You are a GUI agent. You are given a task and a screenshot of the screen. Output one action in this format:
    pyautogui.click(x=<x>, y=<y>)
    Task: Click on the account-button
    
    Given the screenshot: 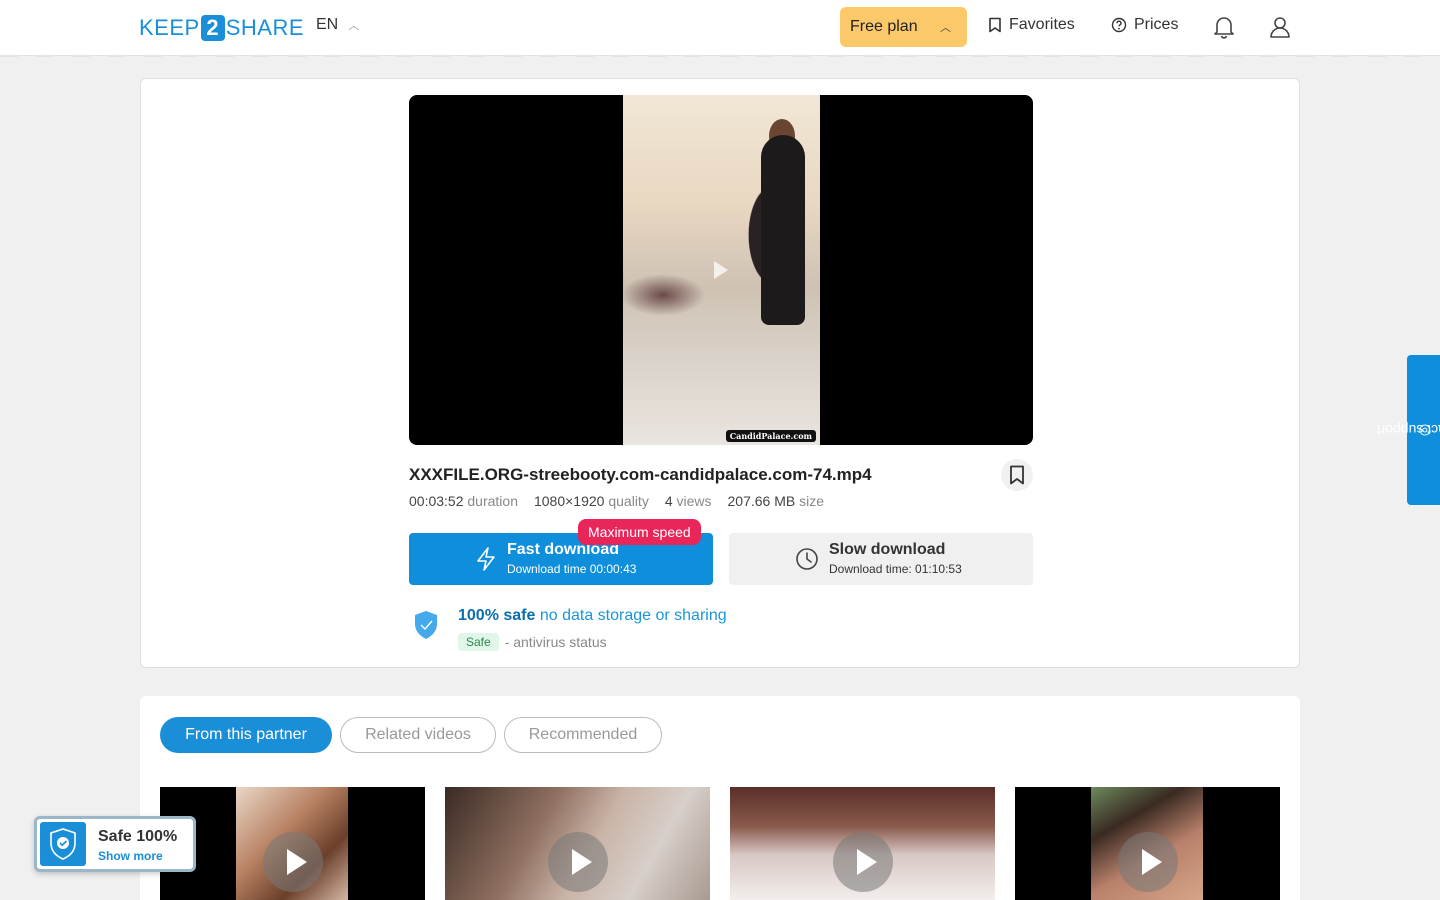 What is the action you would take?
    pyautogui.click(x=1280, y=27)
    